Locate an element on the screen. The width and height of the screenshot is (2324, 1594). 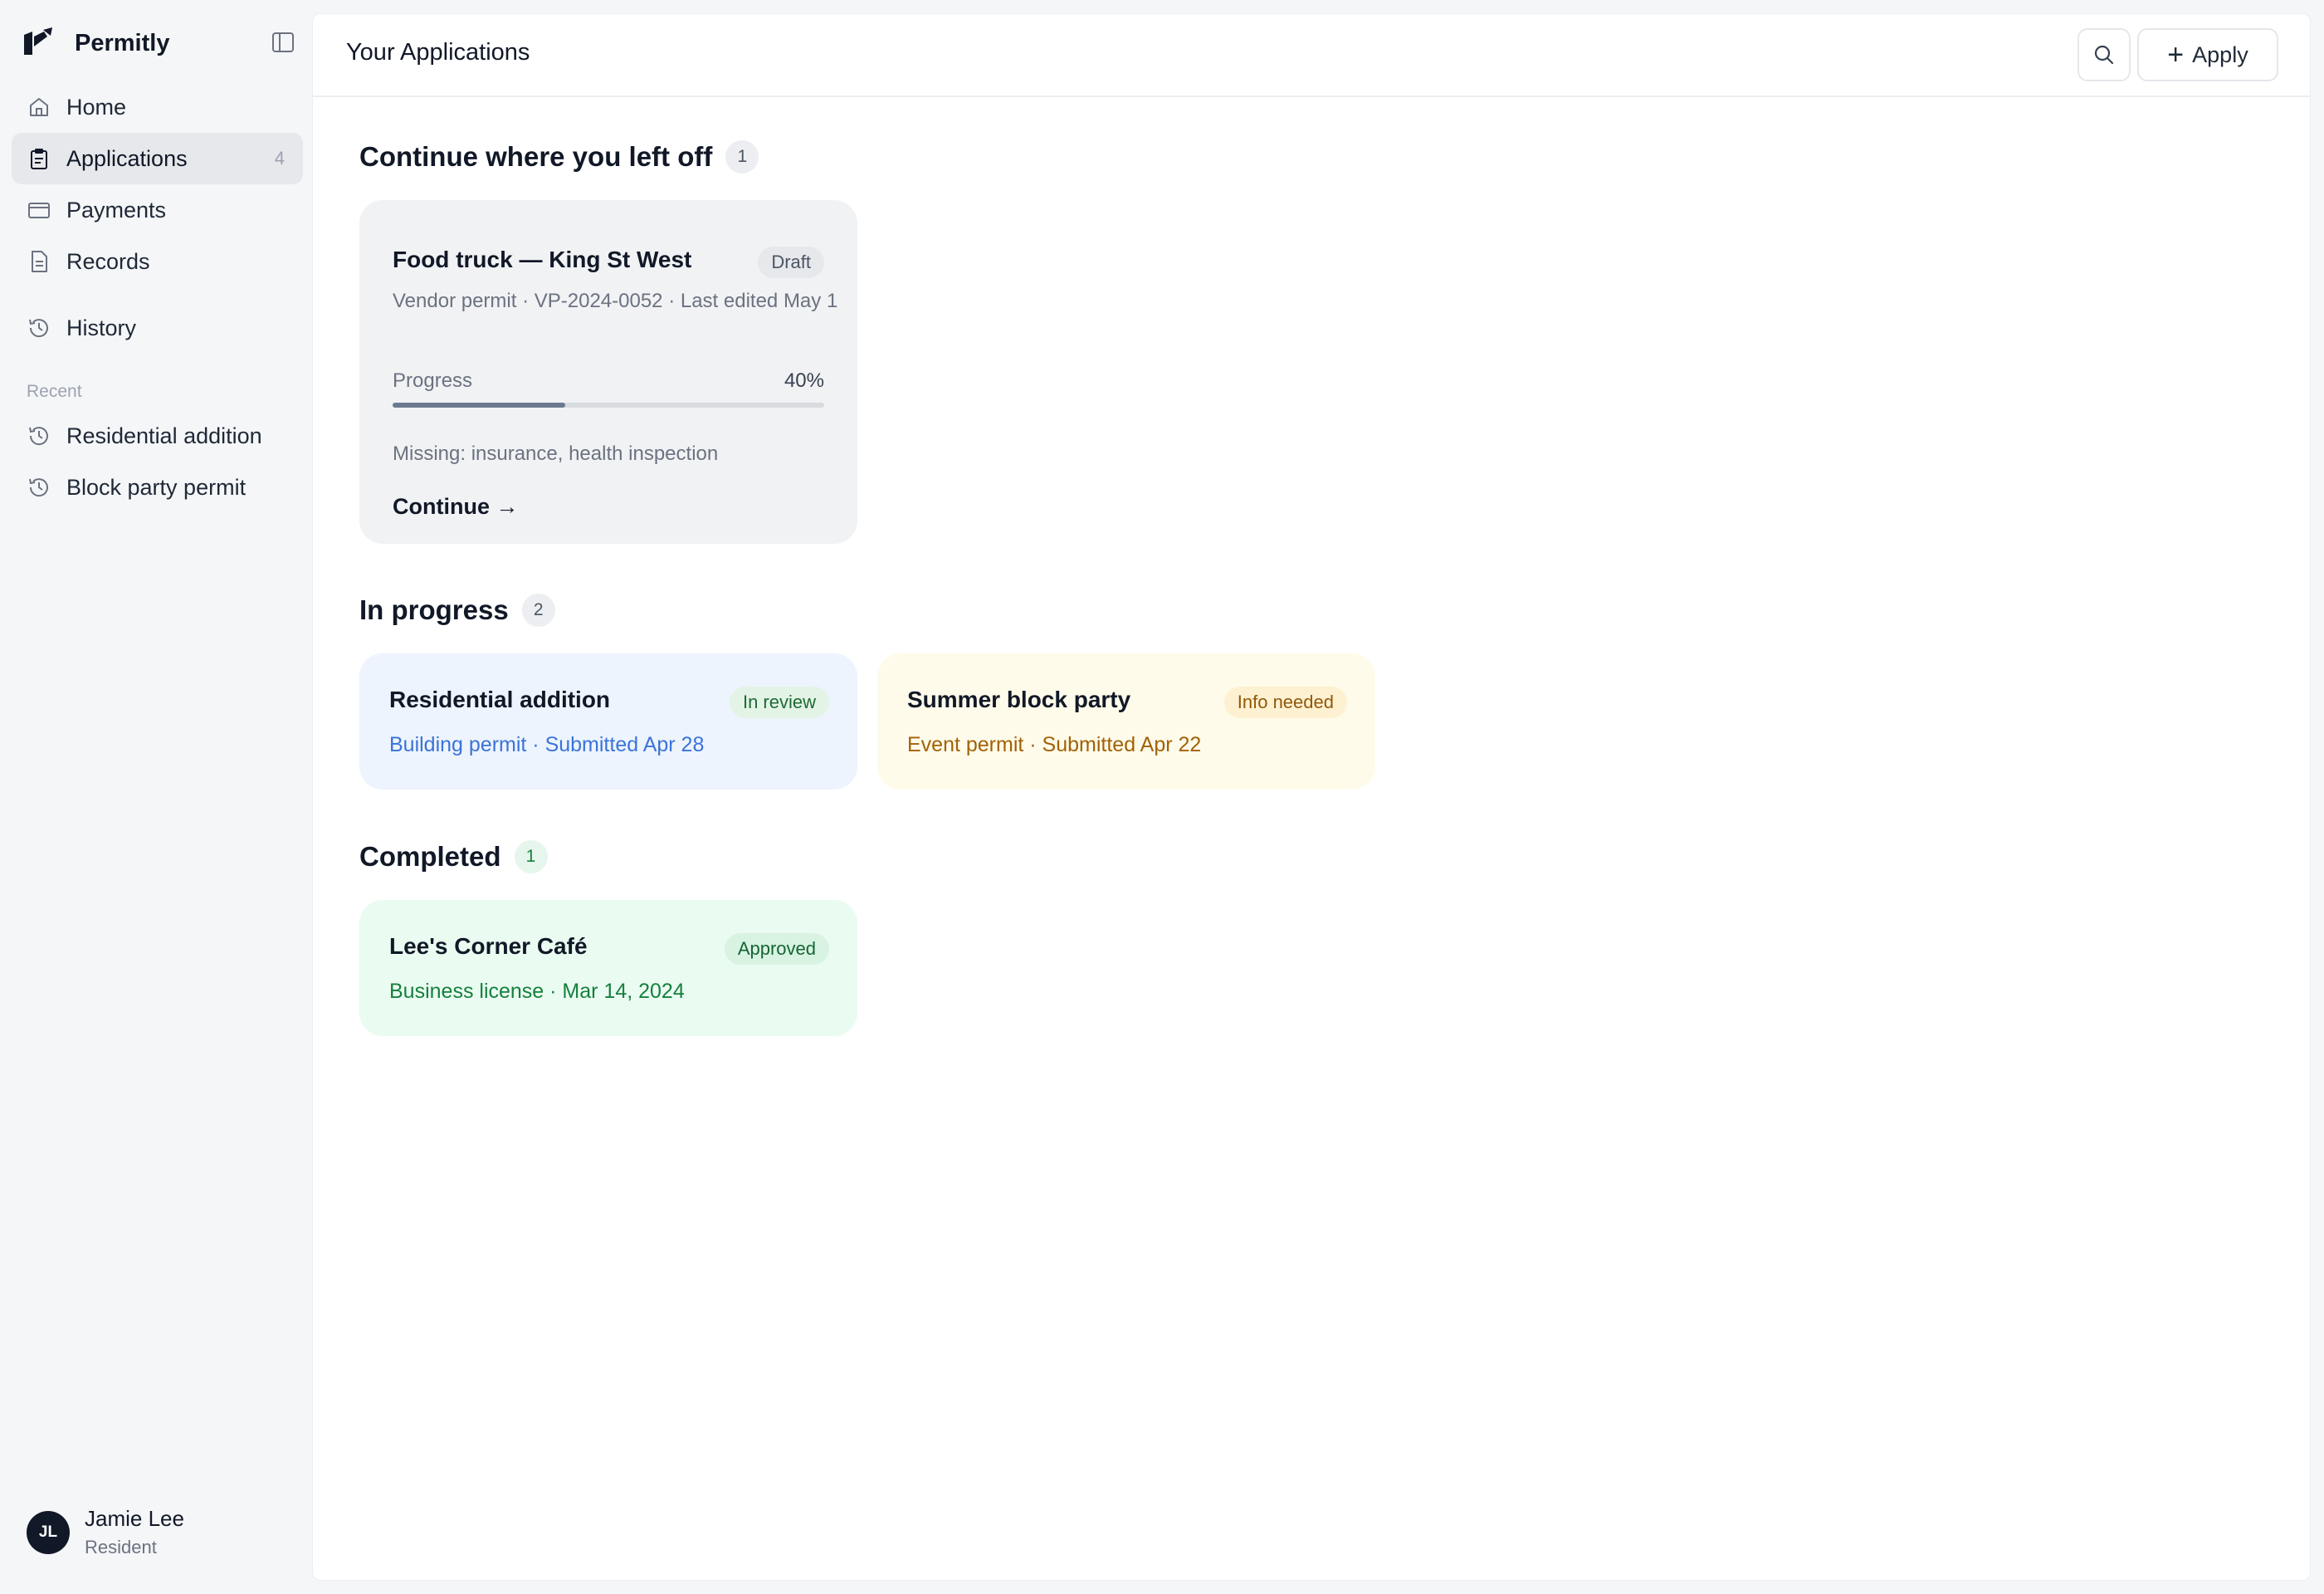
continue-link: Continue → is located at coordinates (455, 507).